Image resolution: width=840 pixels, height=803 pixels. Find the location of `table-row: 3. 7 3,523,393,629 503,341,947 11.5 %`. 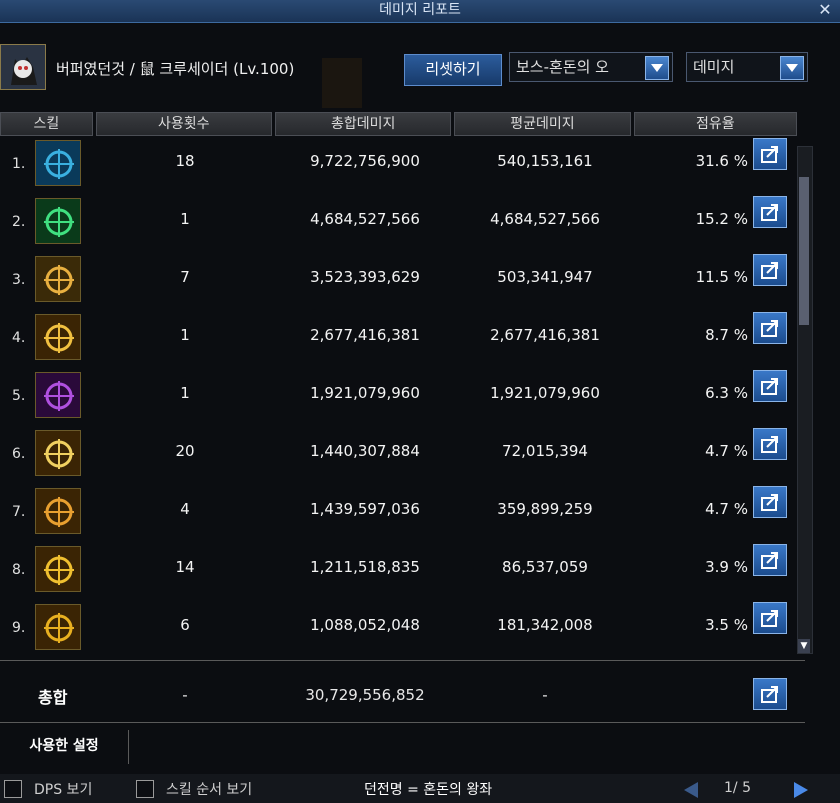

table-row: 3. 7 3,523,393,629 503,341,947 11.5 % is located at coordinates (400, 283).